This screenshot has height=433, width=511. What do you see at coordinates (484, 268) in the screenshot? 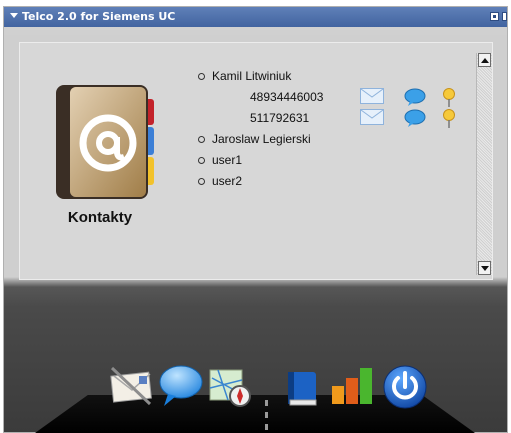
I see `scroll-down-button` at bounding box center [484, 268].